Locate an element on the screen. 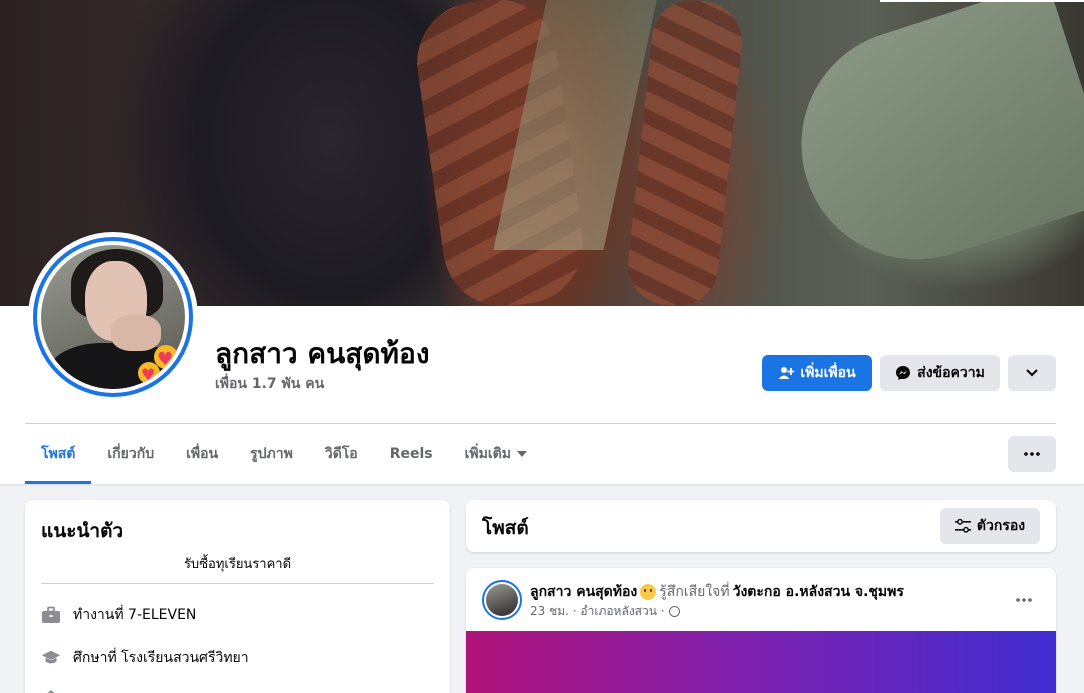 The height and width of the screenshot is (693, 1084). profile-more-dropdown is located at coordinates (1032, 373).